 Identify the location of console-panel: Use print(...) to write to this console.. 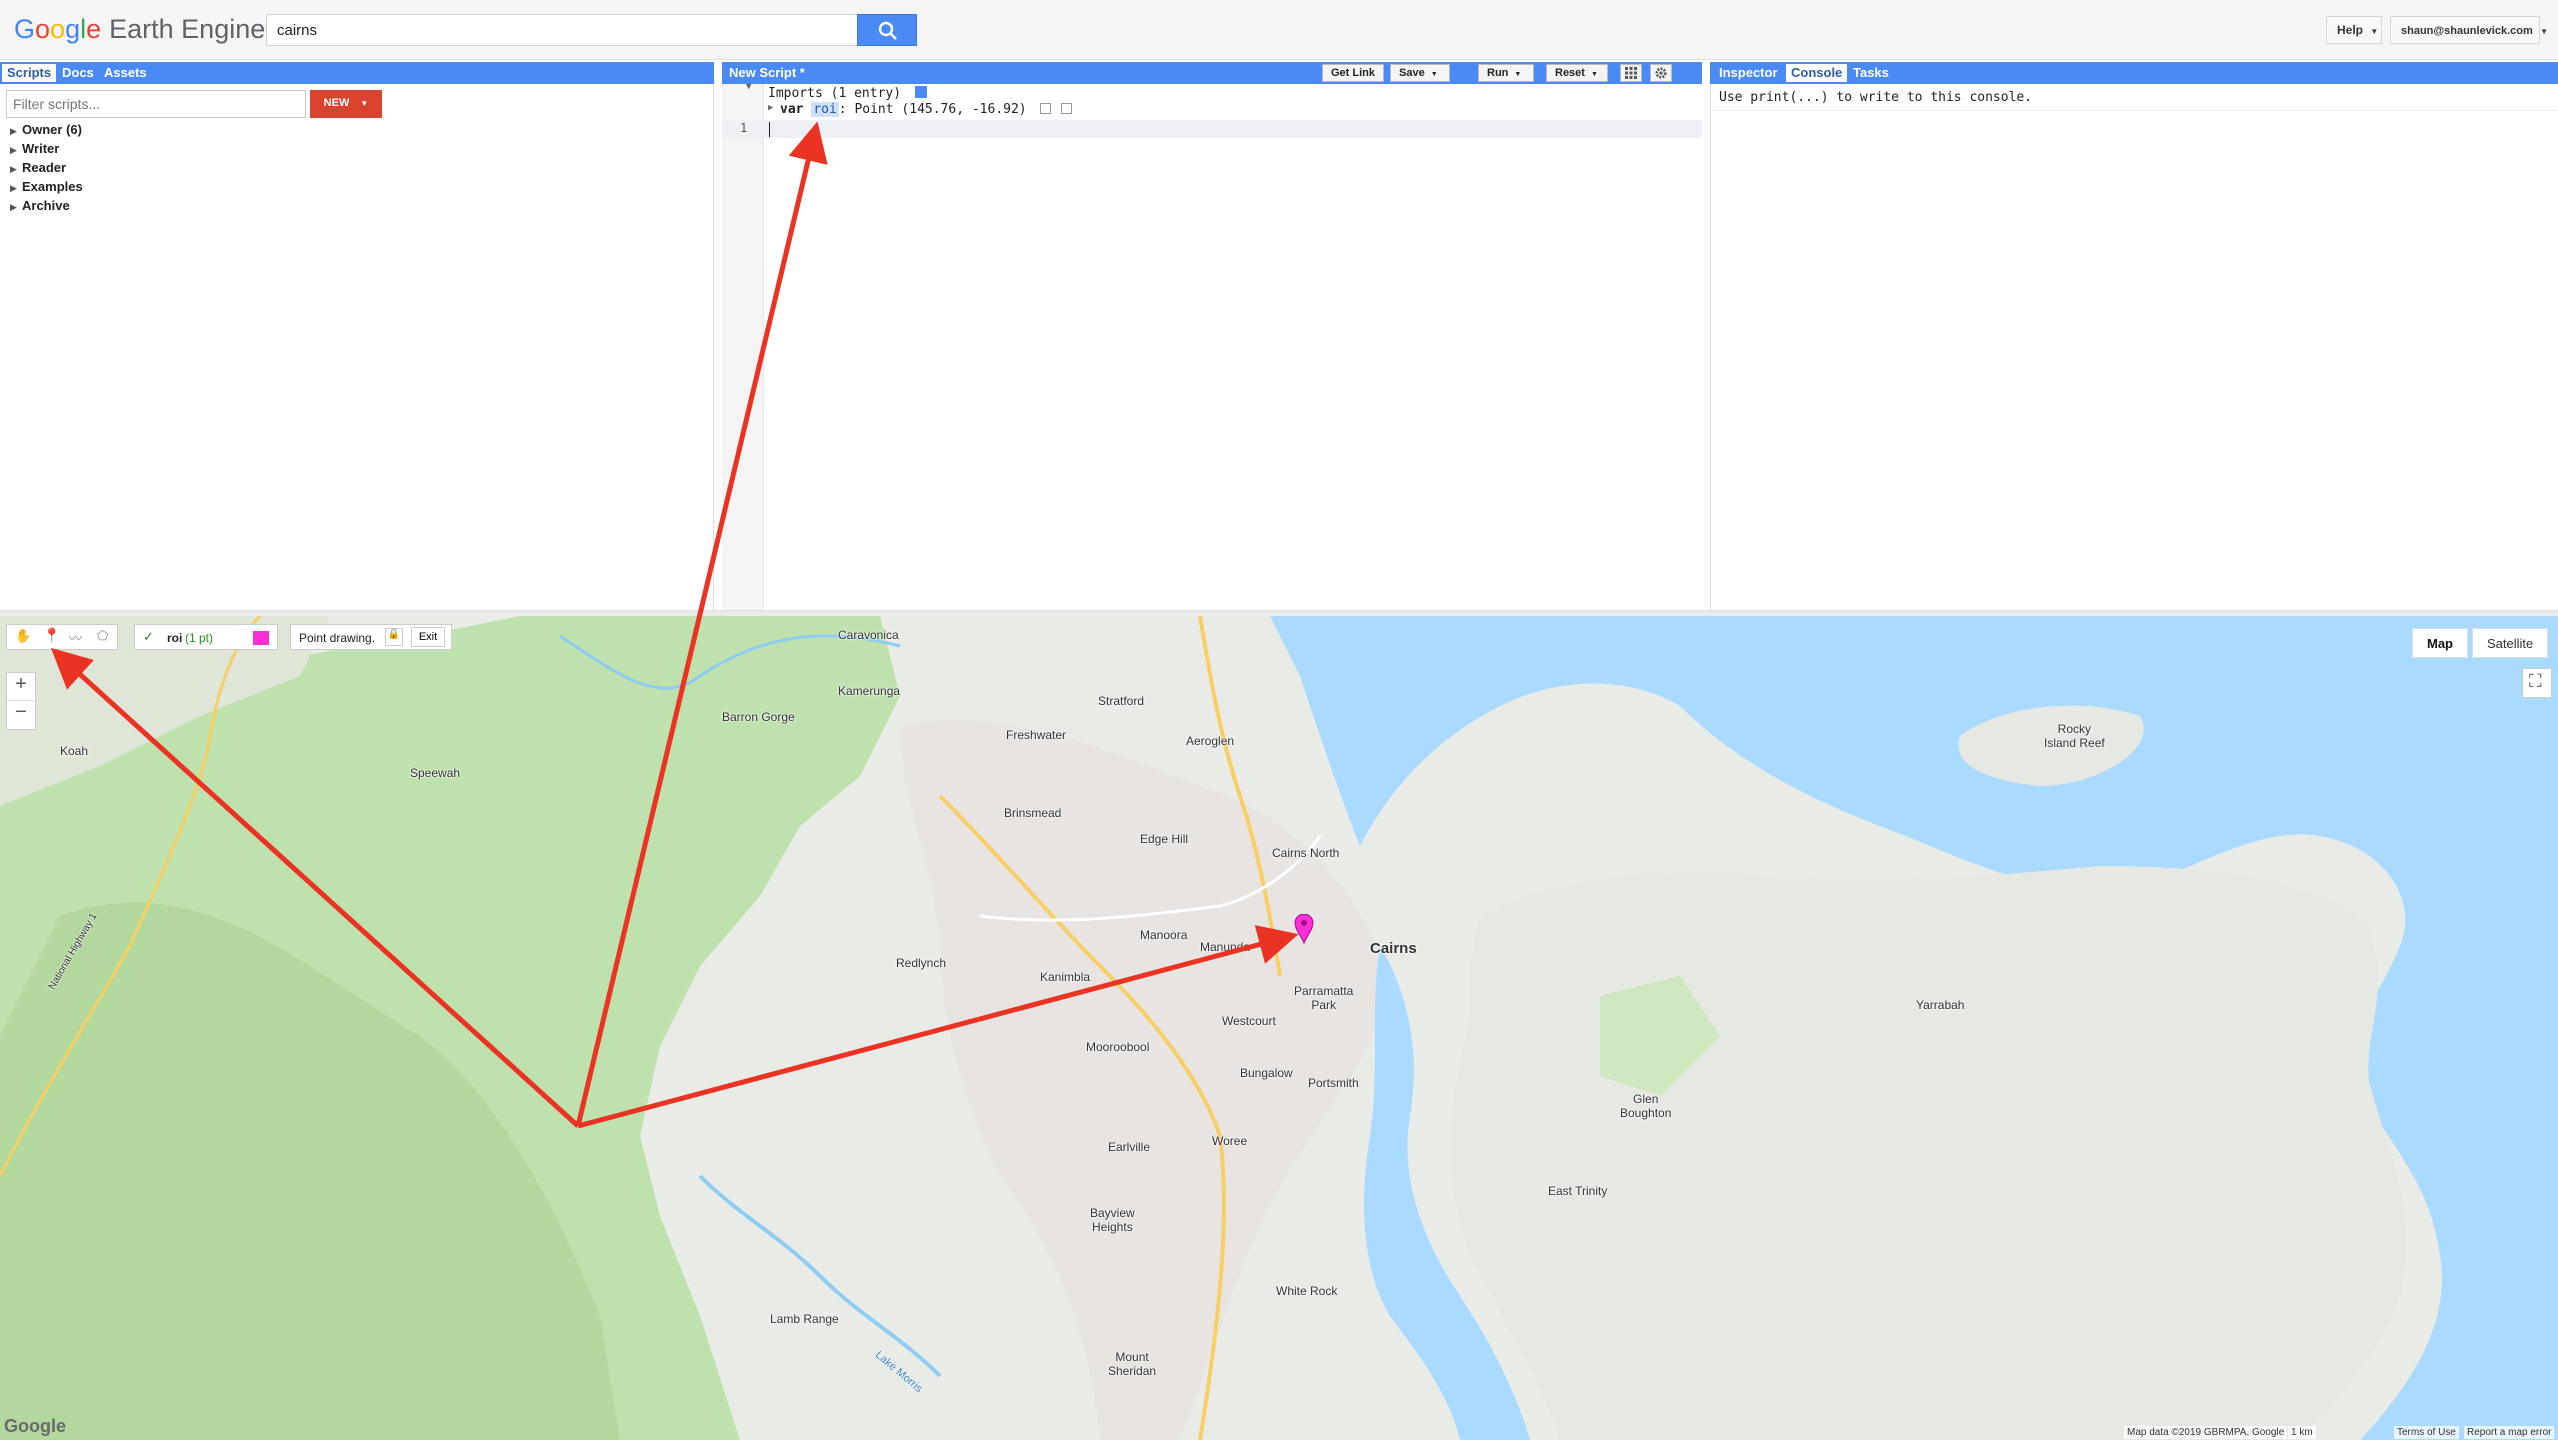
(2134, 347).